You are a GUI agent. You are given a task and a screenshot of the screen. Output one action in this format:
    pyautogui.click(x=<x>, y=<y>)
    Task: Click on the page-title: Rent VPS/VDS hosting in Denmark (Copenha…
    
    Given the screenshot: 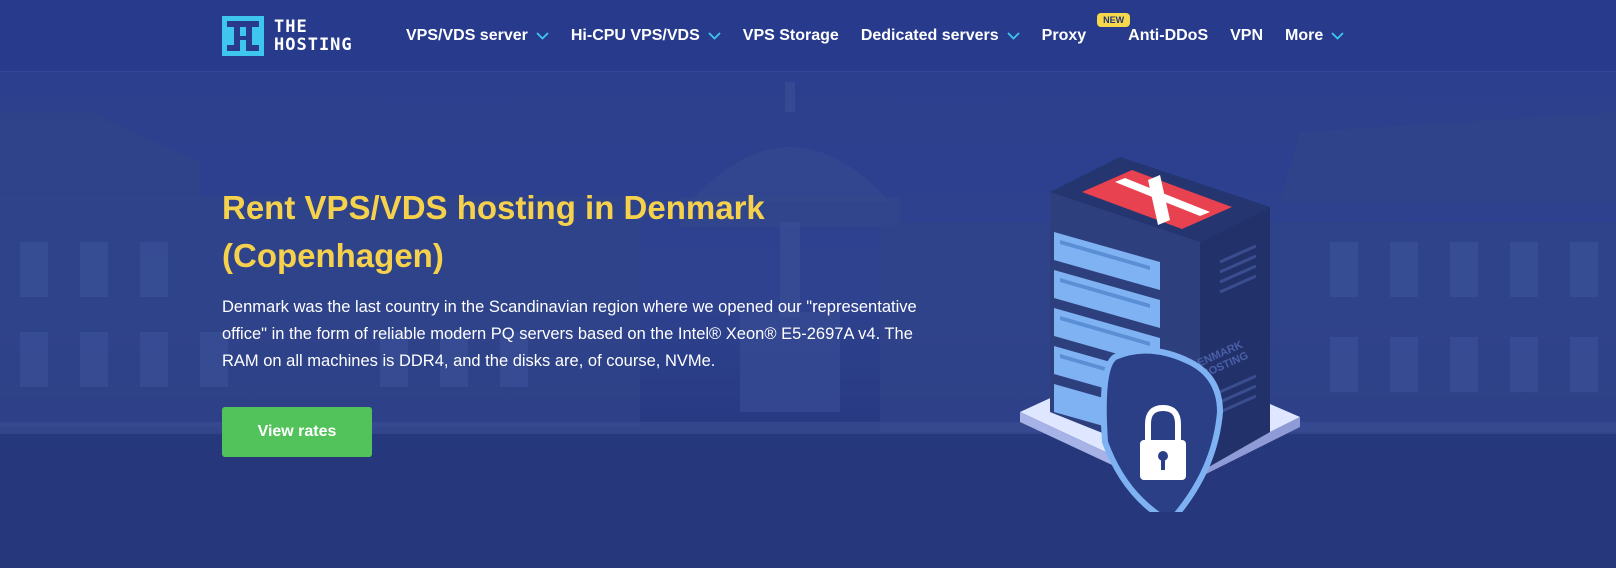 What is the action you would take?
    pyautogui.click(x=493, y=231)
    